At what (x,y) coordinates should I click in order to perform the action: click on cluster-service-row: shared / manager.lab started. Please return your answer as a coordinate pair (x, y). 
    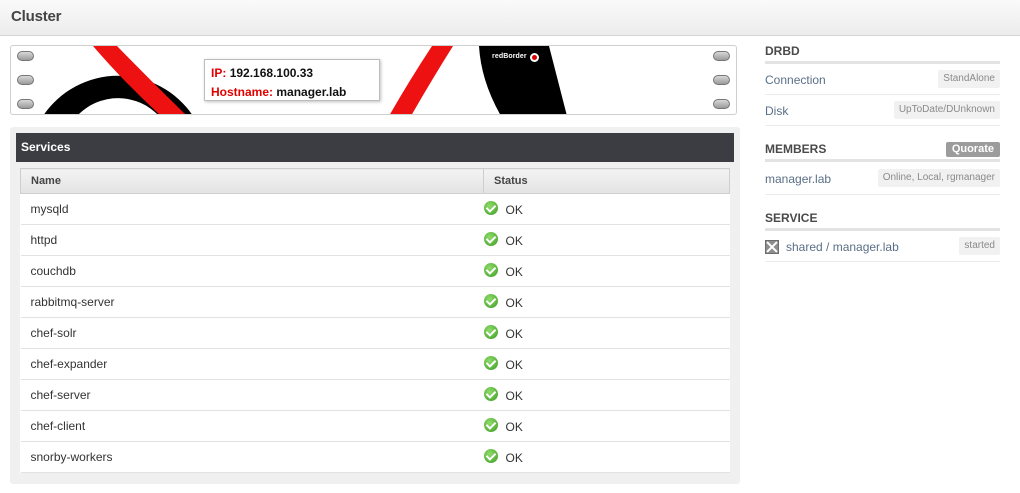
    Looking at the image, I should click on (882, 246).